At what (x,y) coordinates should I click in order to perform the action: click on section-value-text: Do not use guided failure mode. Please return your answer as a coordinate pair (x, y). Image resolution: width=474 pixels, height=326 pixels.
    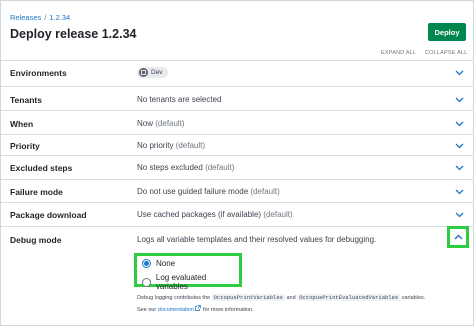
    Looking at the image, I should click on (193, 191).